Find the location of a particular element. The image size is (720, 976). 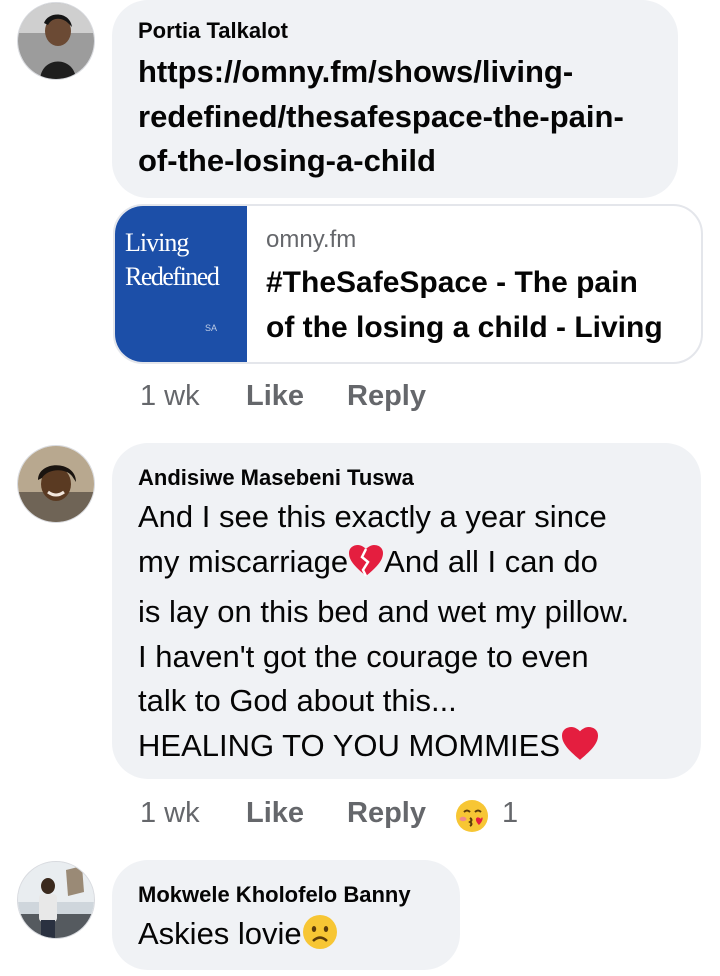

comment-text-line: is lay on this bed and wet my pillow. is located at coordinates (384, 611).